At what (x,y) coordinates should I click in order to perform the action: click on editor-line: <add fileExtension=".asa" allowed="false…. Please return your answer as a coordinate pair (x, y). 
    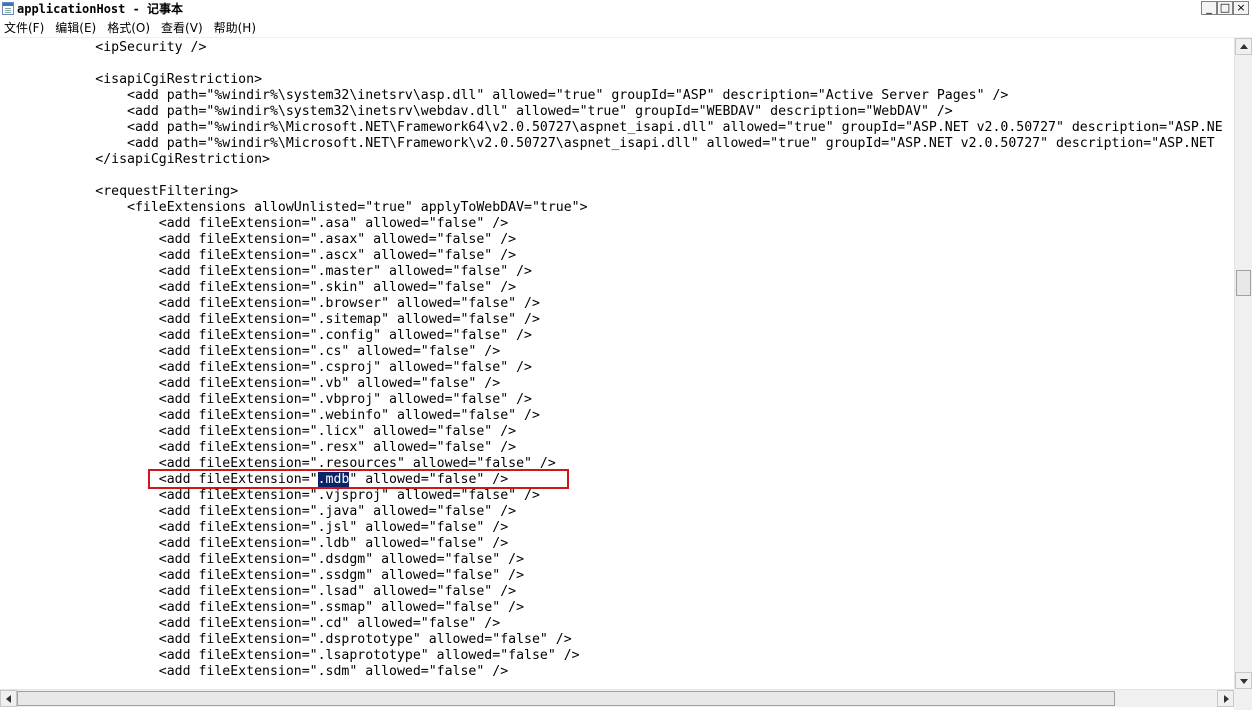
    Looking at the image, I should click on (611, 224).